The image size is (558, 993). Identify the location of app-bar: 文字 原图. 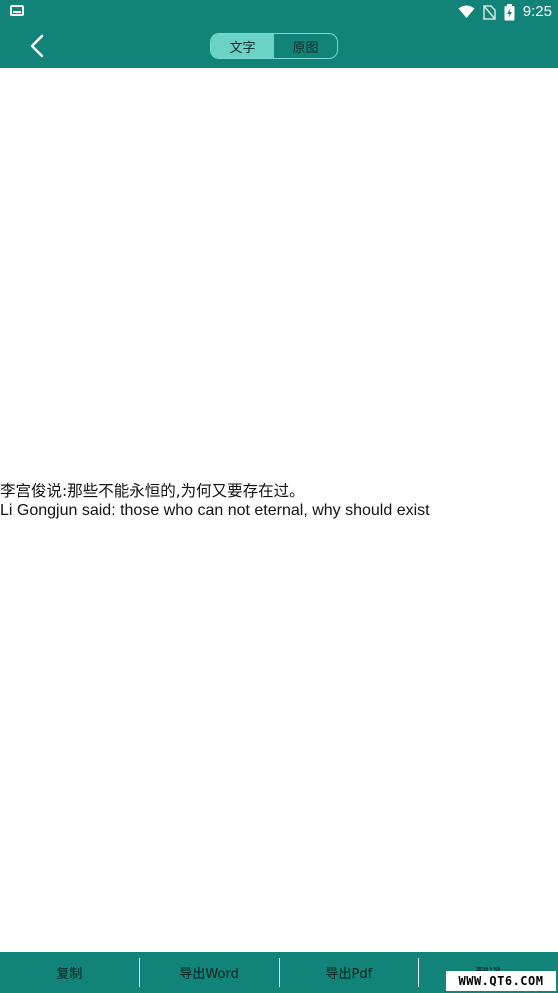
(279, 46).